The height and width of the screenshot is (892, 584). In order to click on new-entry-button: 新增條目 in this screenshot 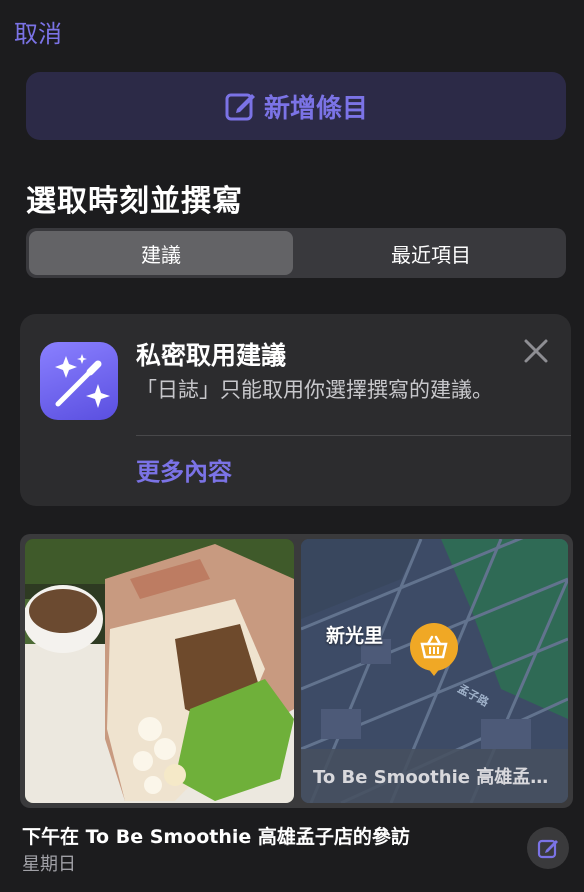, I will do `click(296, 106)`.